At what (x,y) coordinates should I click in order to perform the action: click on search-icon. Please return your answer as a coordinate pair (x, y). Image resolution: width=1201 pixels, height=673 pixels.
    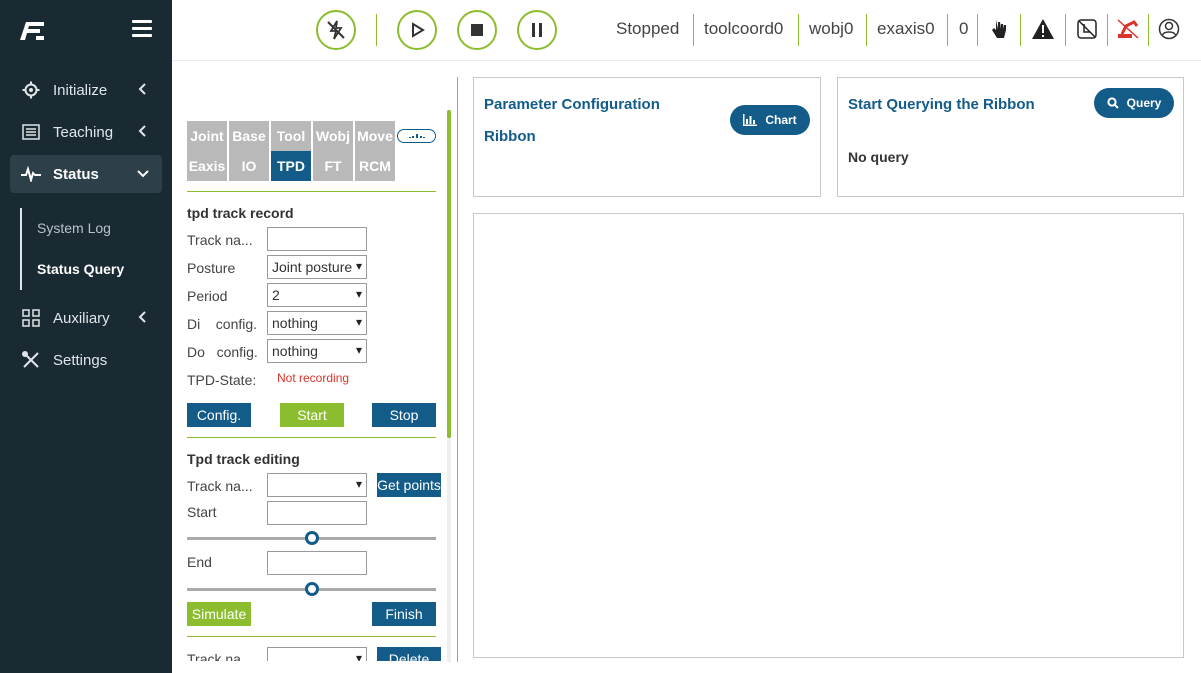
    Looking at the image, I should click on (1113, 103).